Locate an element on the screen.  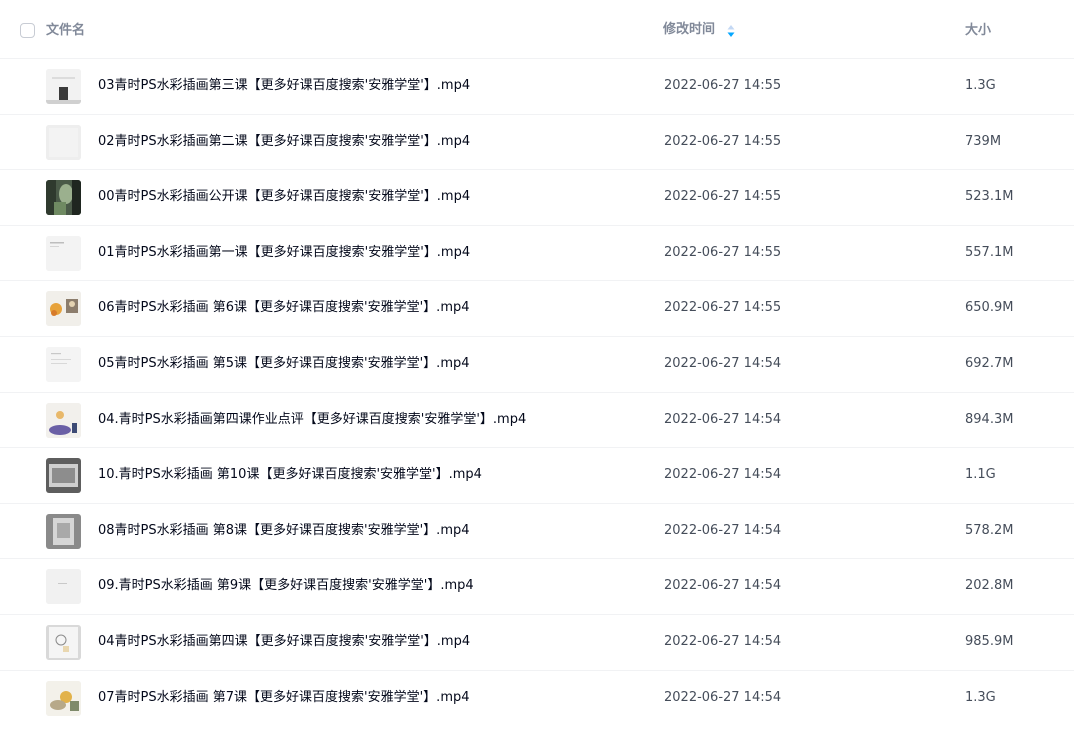
file-name: 01青时PS水彩插画第一课【更多好课百度搜索'安雅学堂'】.mp4 is located at coordinates (284, 253).